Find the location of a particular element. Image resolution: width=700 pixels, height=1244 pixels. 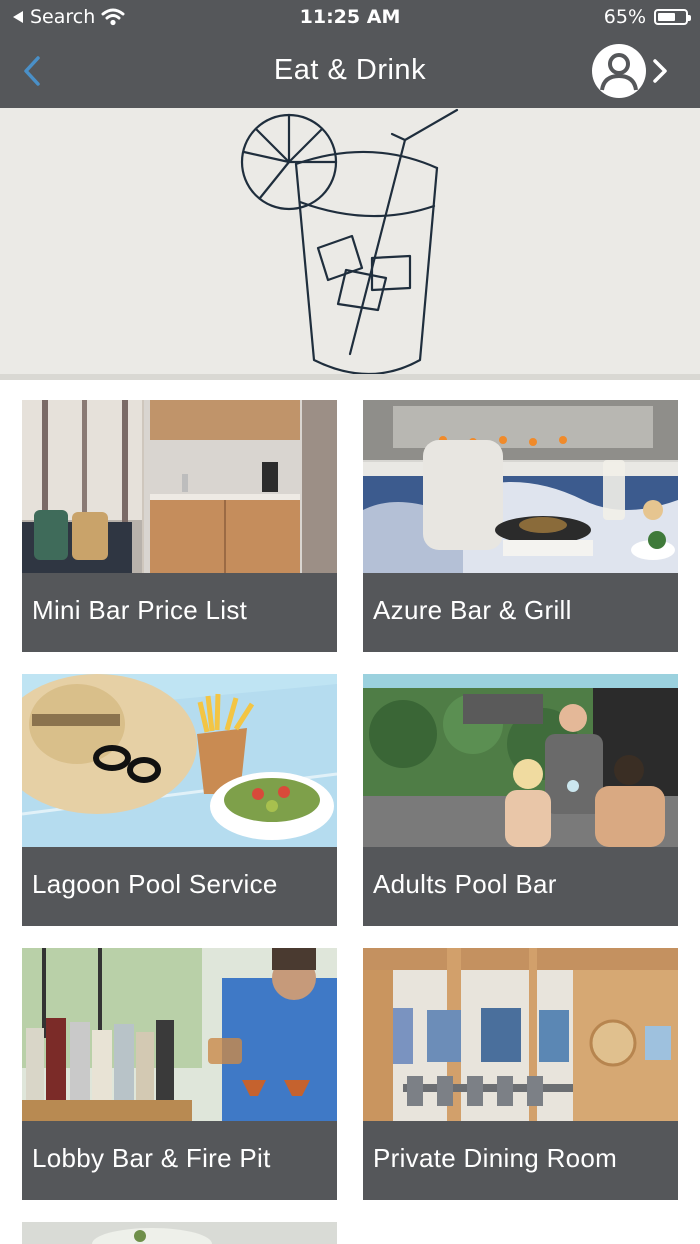

nav-bar: Eat & Drink is located at coordinates (350, 72).